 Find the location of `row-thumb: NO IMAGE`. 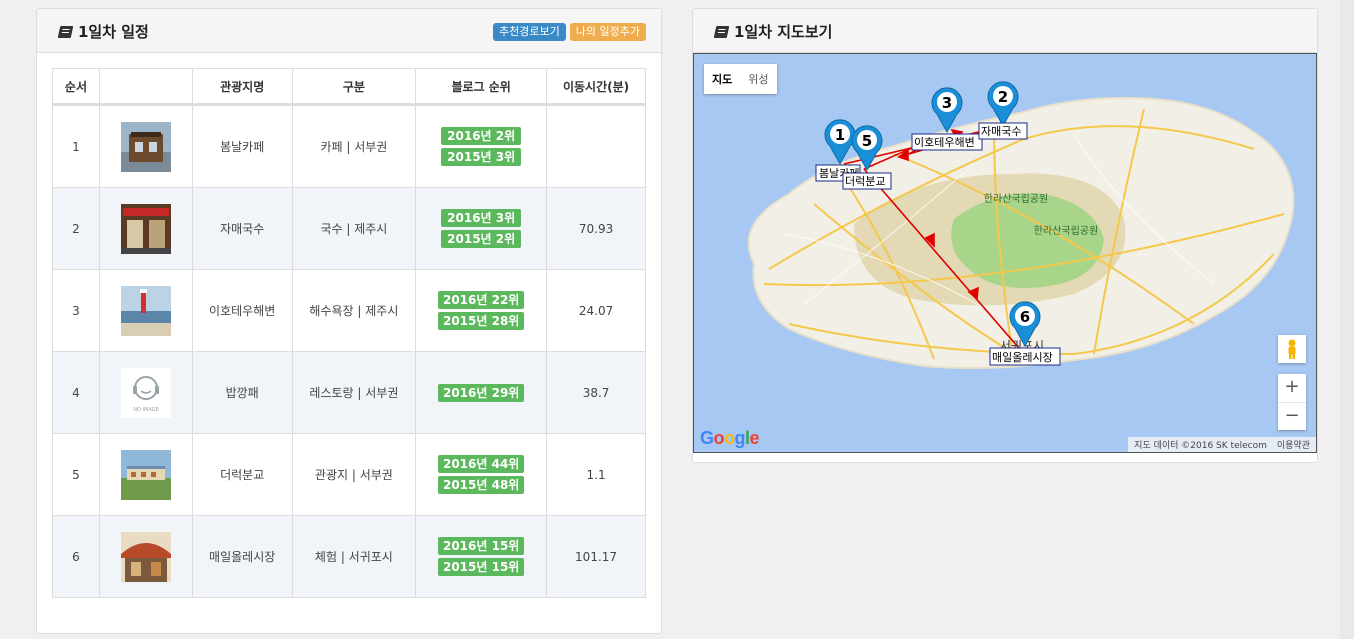

row-thumb: NO IMAGE is located at coordinates (145, 392).